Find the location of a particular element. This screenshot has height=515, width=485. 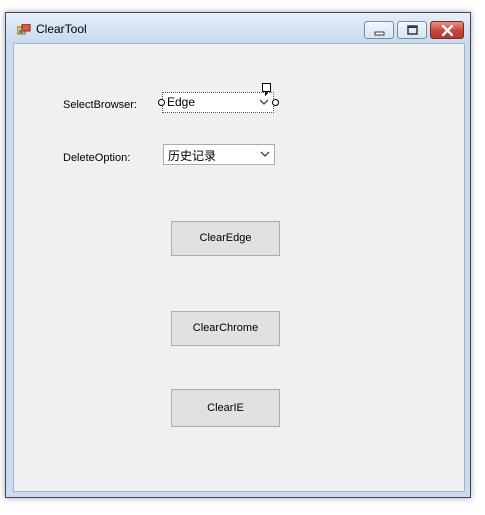

delete-option-label: DeleteOption: is located at coordinates (97, 158).